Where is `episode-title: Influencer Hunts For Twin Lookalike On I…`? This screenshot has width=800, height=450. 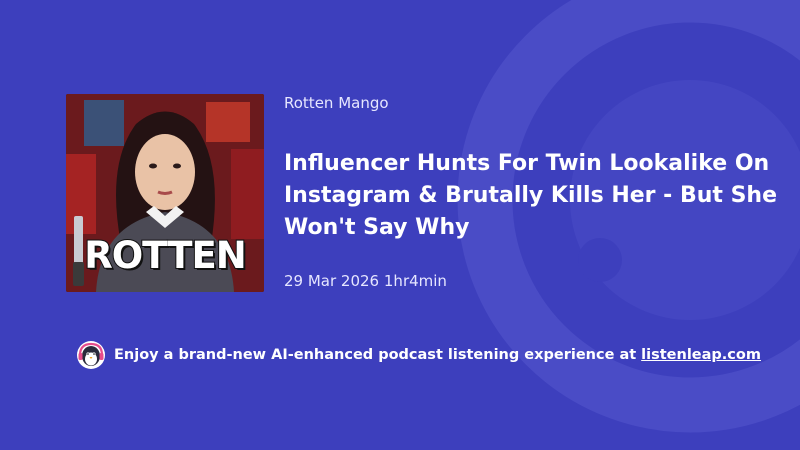 episode-title: Influencer Hunts For Twin Lookalike On I… is located at coordinates (534, 196).